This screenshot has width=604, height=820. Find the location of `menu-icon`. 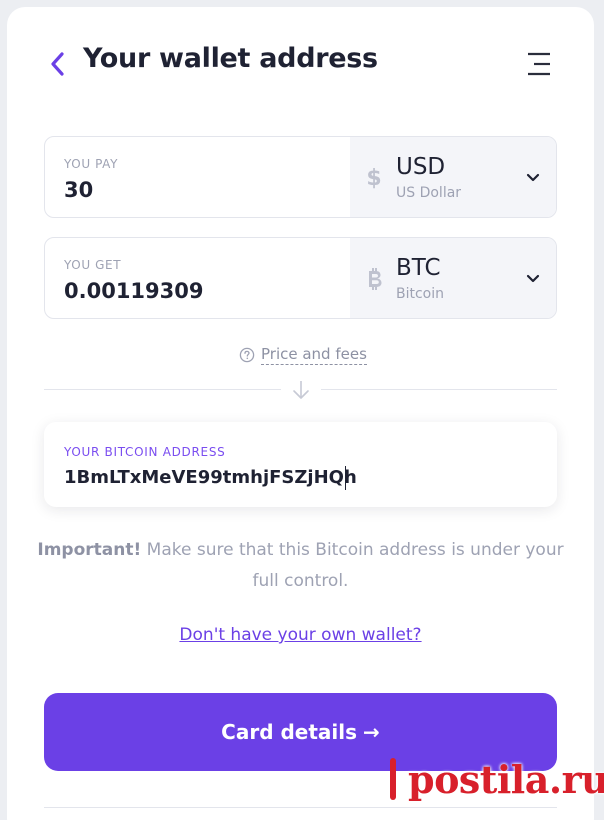

menu-icon is located at coordinates (539, 64).